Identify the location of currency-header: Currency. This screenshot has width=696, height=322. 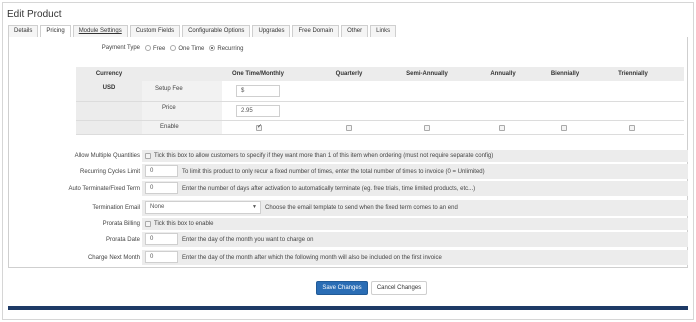
(109, 74).